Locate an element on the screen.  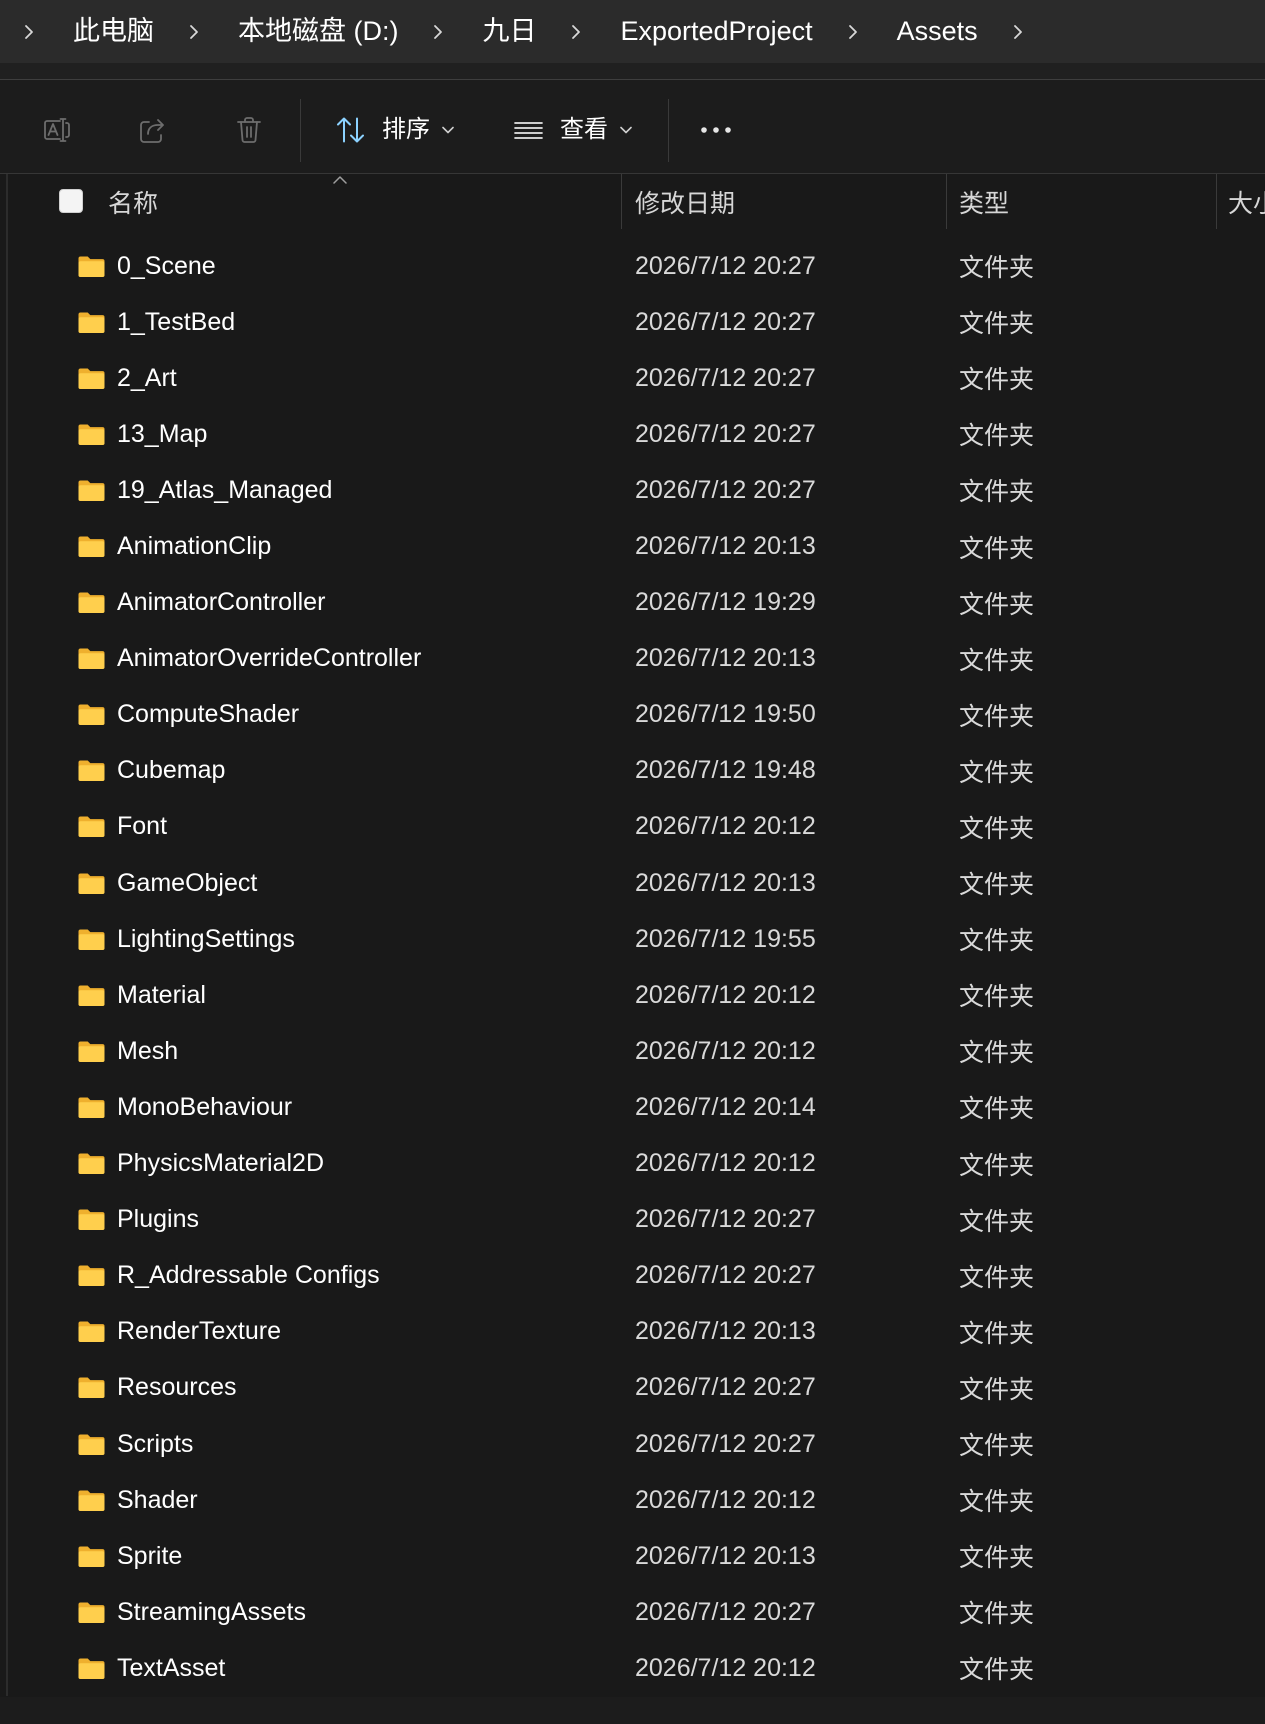
column-header-modified: 修改日期 is located at coordinates (784, 201).